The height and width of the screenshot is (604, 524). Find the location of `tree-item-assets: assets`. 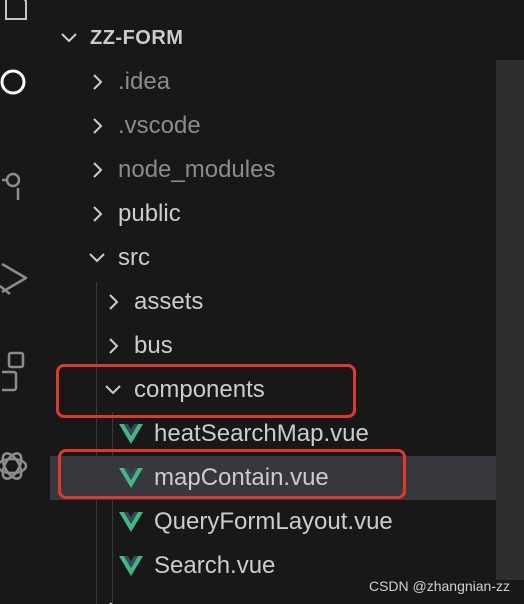

tree-item-assets: assets is located at coordinates (287, 302).